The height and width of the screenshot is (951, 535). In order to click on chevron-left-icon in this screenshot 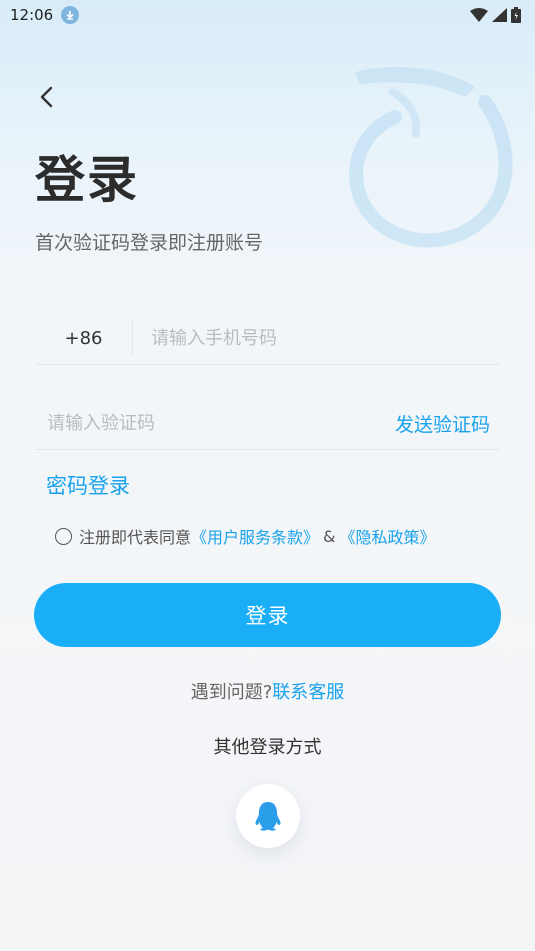, I will do `click(46, 97)`.